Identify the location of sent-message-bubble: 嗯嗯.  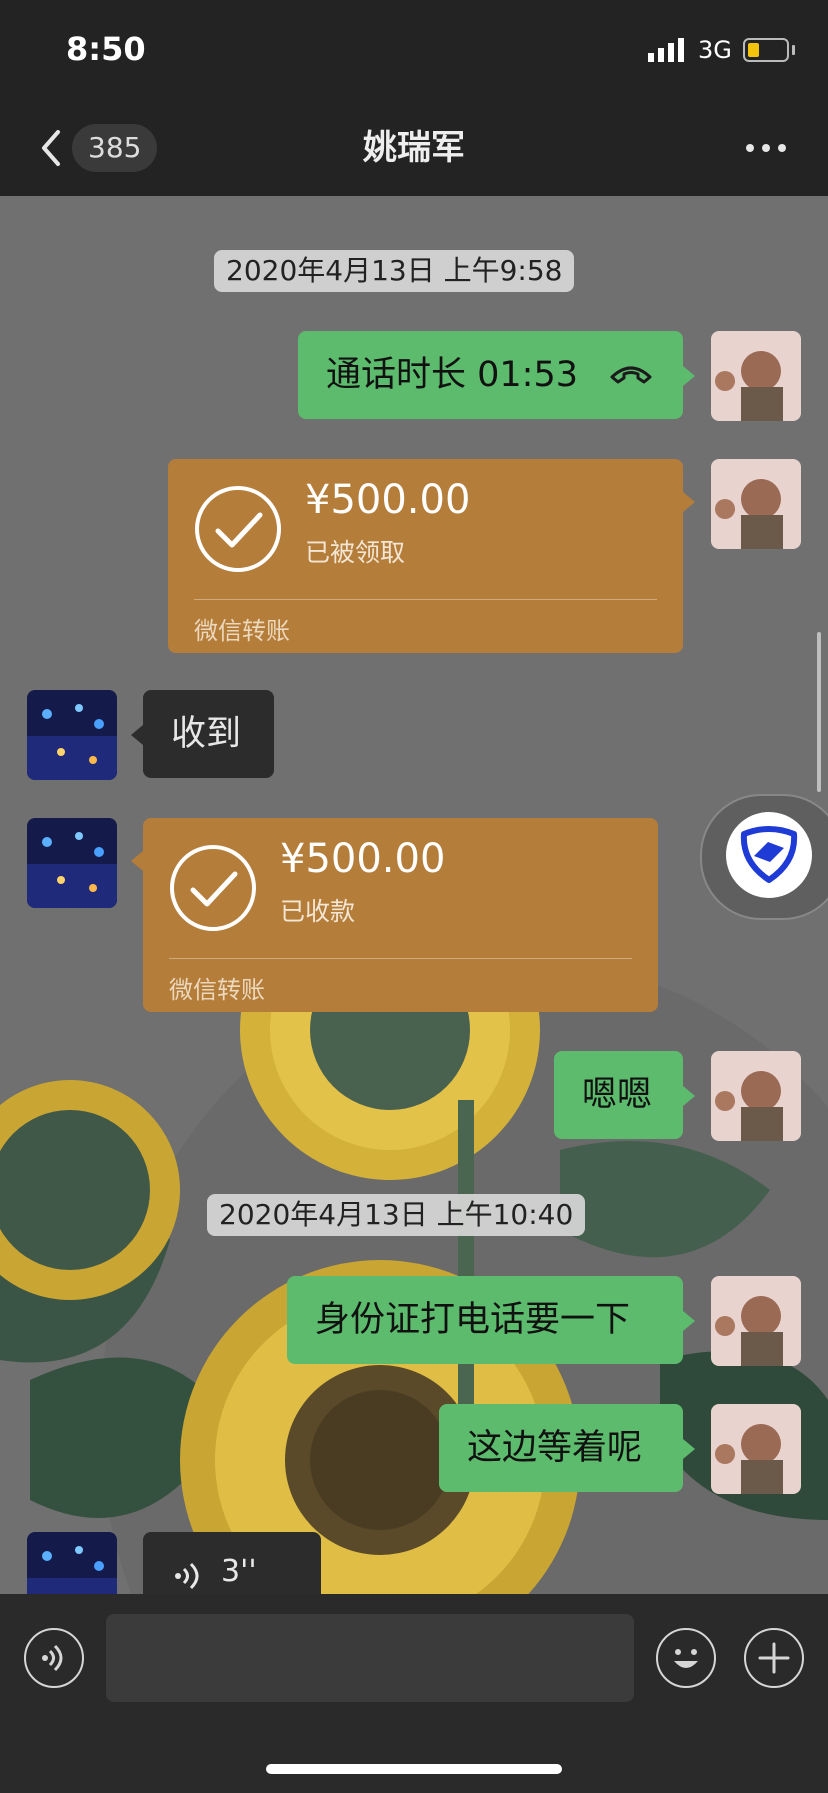
(618, 1095).